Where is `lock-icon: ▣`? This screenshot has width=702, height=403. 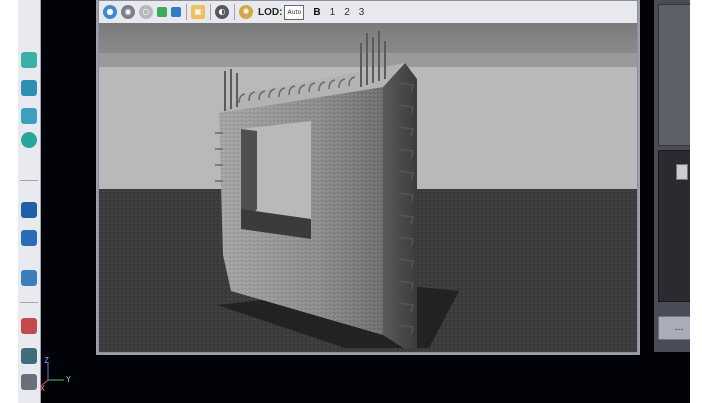 lock-icon: ▣ is located at coordinates (198, 12).